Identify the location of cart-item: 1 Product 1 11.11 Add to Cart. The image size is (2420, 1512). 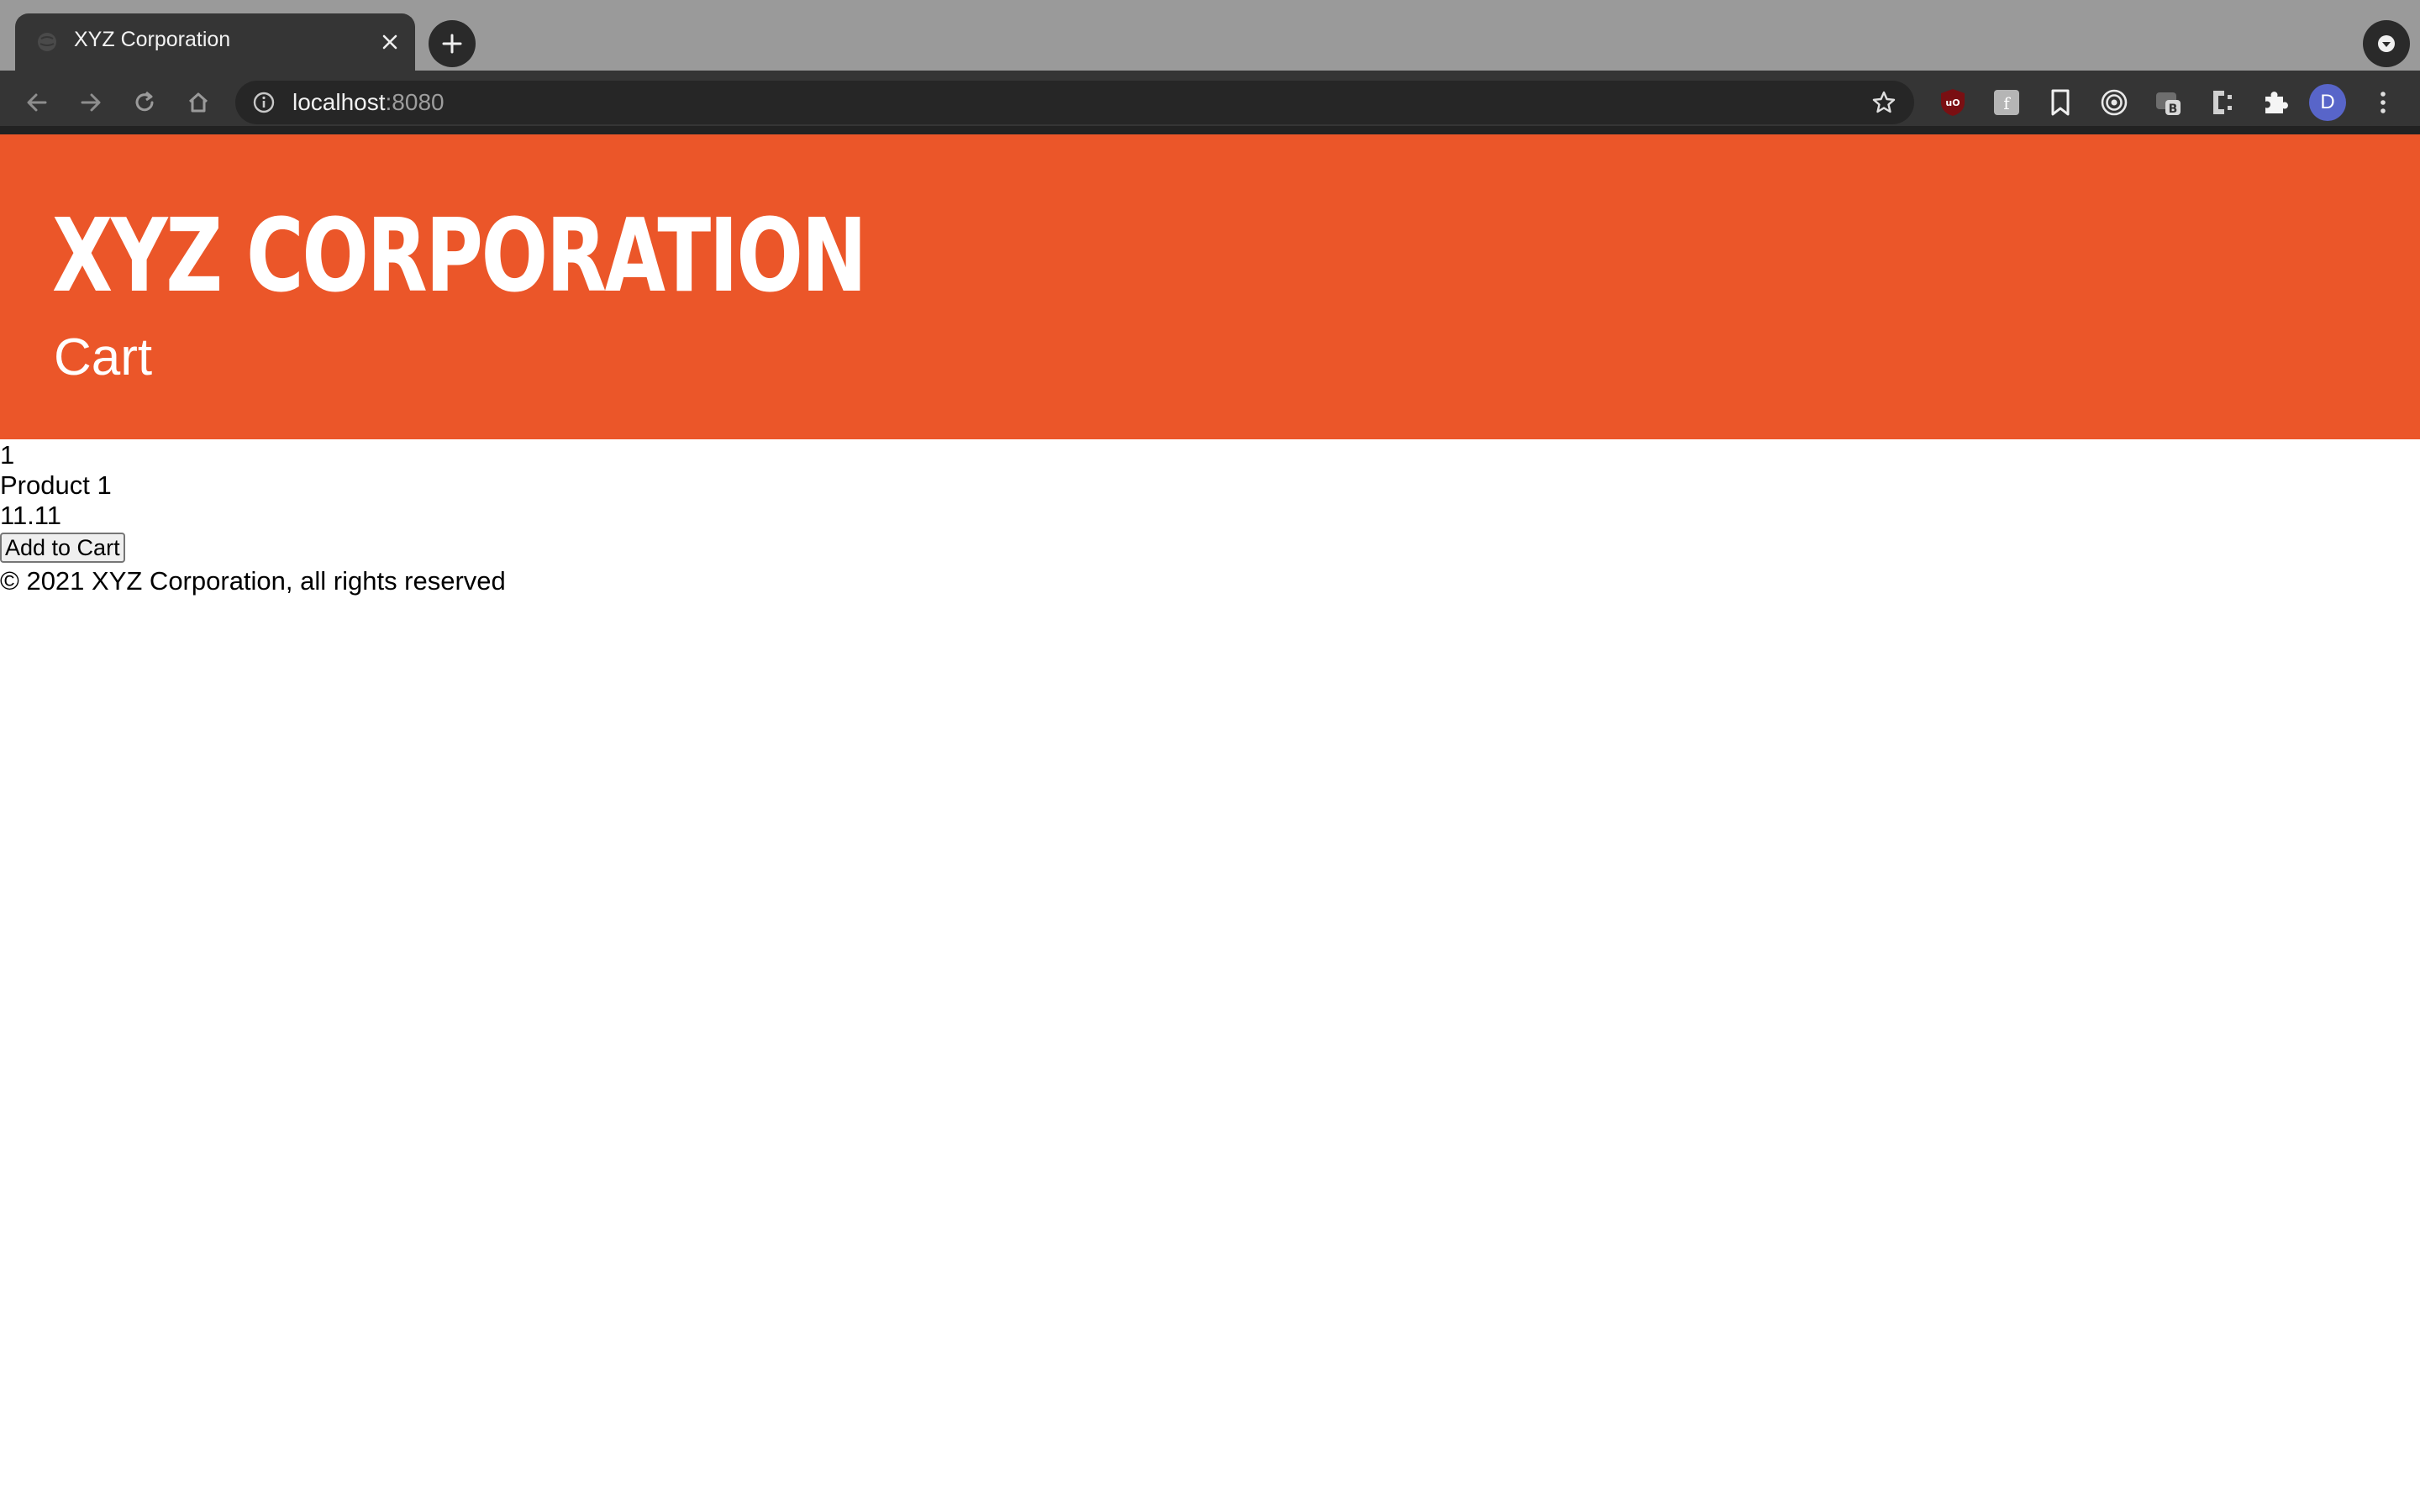
(1210, 501).